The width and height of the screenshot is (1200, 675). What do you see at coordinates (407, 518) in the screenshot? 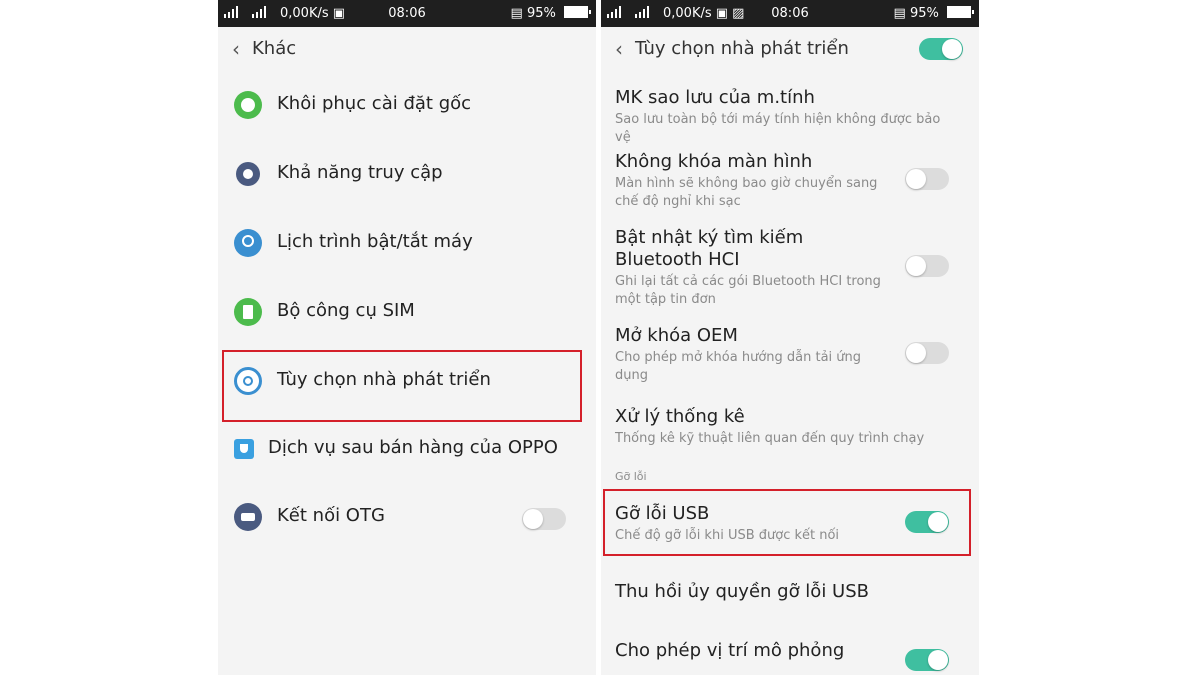
I see `menu-item-otg: Kết nối OTG` at bounding box center [407, 518].